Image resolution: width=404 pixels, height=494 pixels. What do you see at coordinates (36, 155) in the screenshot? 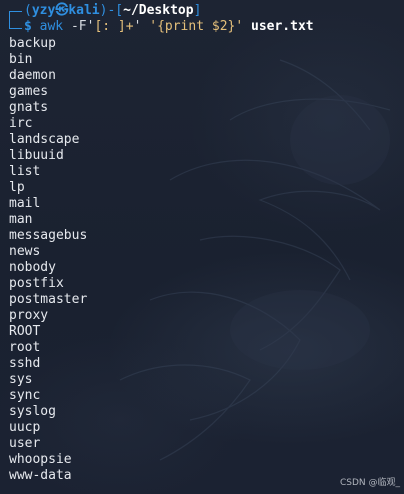
I see `output-line: libuuid` at bounding box center [36, 155].